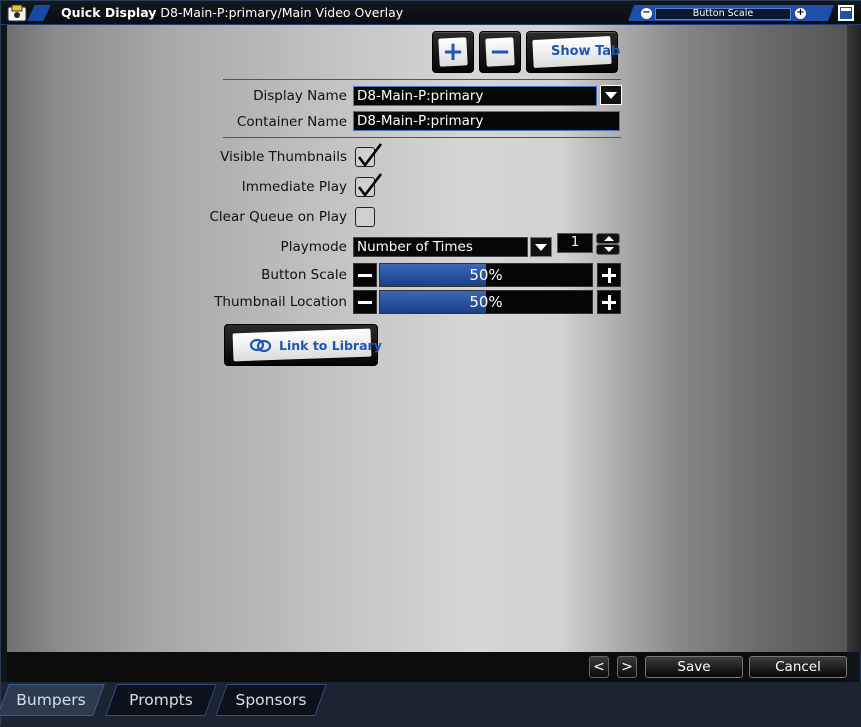 Image resolution: width=861 pixels, height=727 pixels. I want to click on link-icon, so click(260, 345).